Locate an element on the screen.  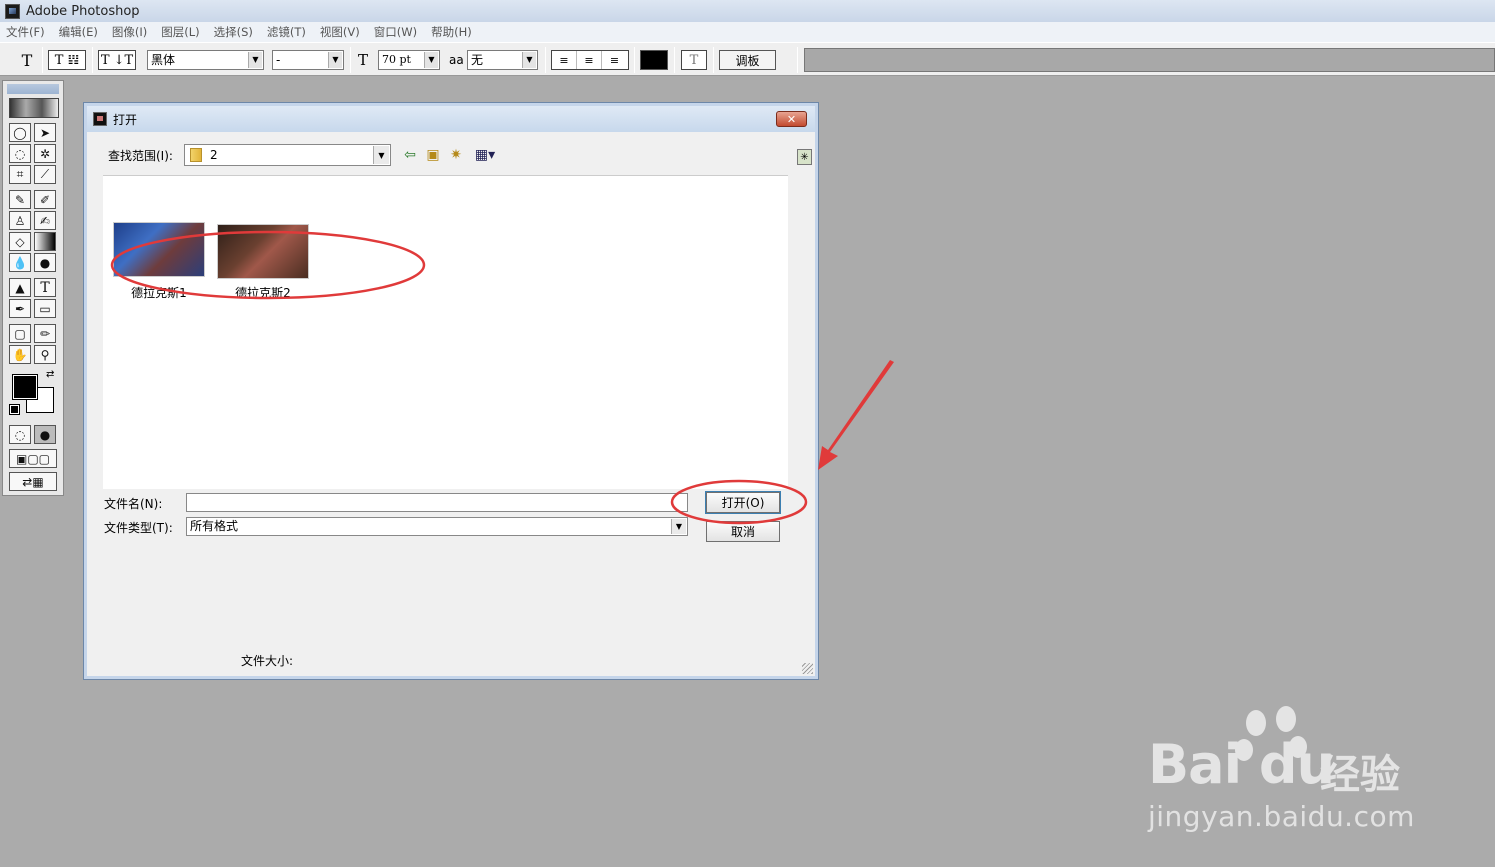
pen-tool-icon: ✒ is located at coordinates (20, 308).